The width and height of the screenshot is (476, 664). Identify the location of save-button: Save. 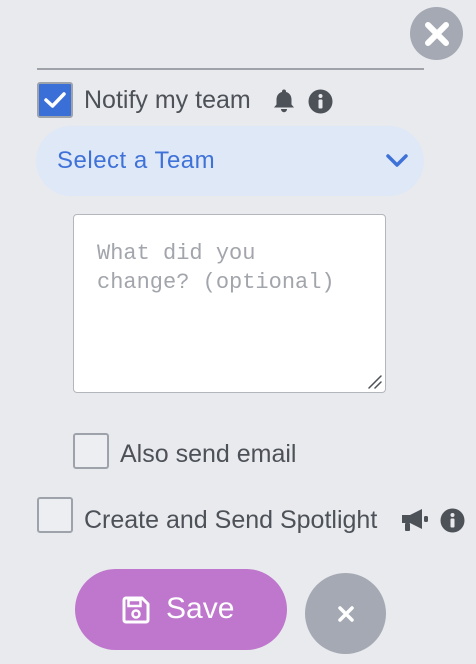
(181, 609).